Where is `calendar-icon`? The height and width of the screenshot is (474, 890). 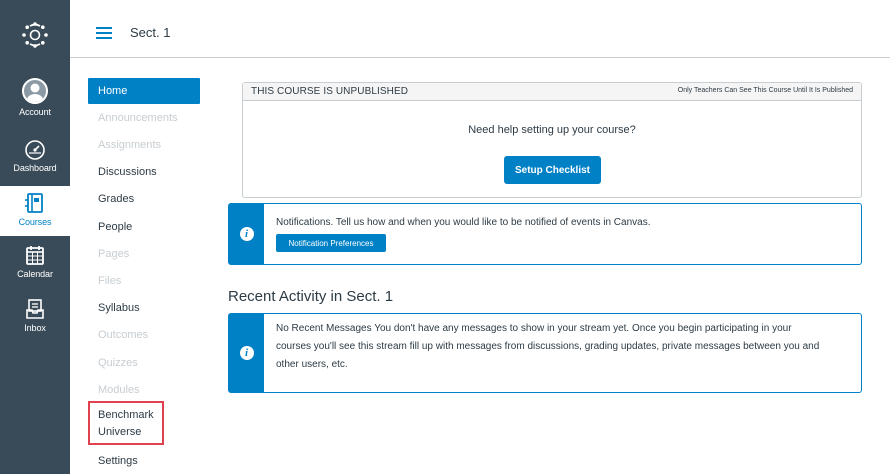
calendar-icon is located at coordinates (35, 255).